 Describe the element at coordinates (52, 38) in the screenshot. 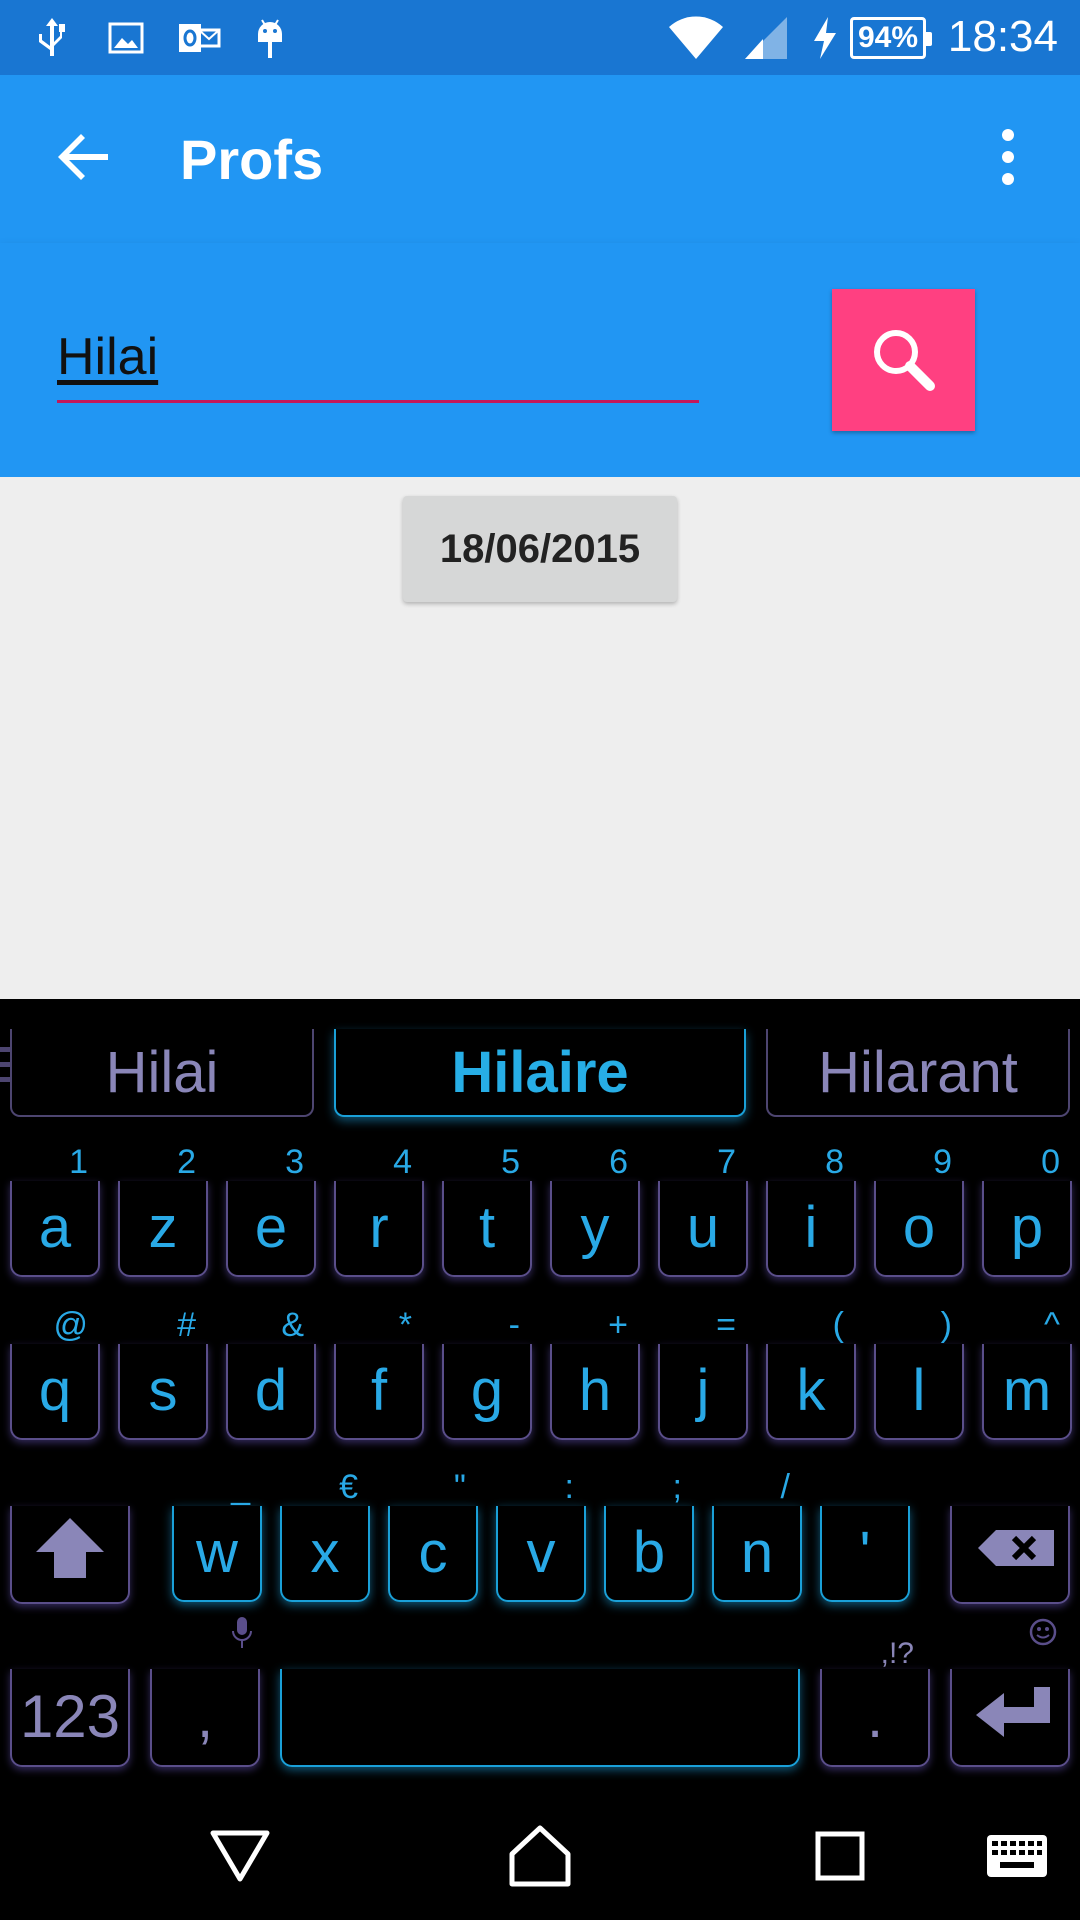

I see `usb-icon` at that location.